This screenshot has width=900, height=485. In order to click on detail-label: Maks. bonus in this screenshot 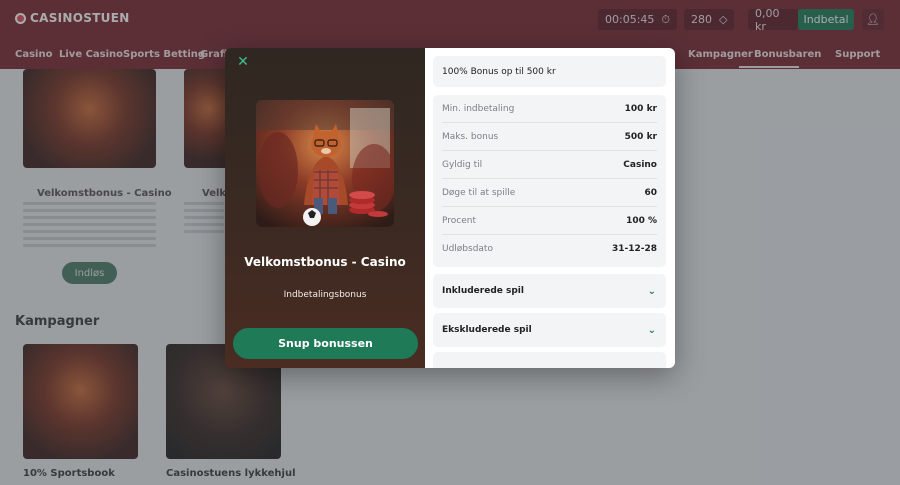, I will do `click(470, 136)`.